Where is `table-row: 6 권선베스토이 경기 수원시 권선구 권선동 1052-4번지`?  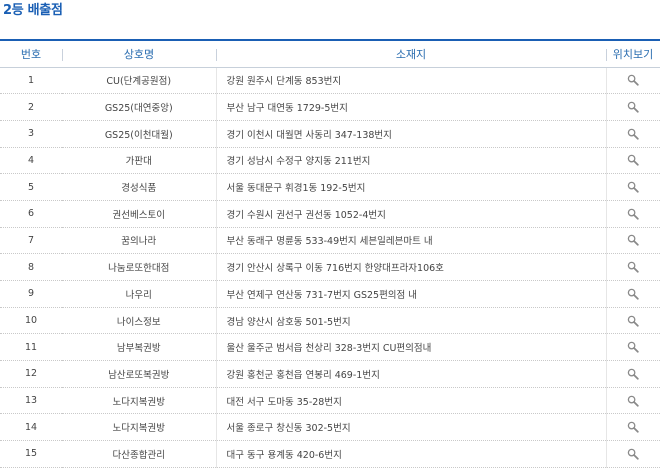
table-row: 6 권선베스토이 경기 수원시 권선구 권선동 1052-4번지 is located at coordinates (330, 214).